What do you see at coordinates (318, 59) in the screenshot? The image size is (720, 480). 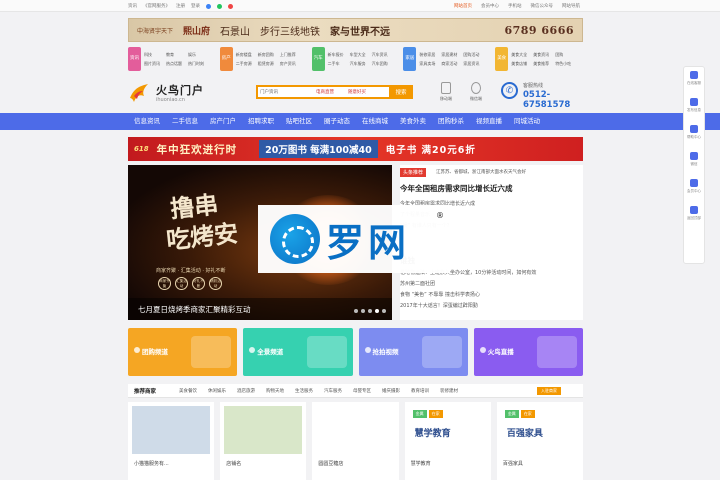 I see `category-icon: 汽车` at bounding box center [318, 59].